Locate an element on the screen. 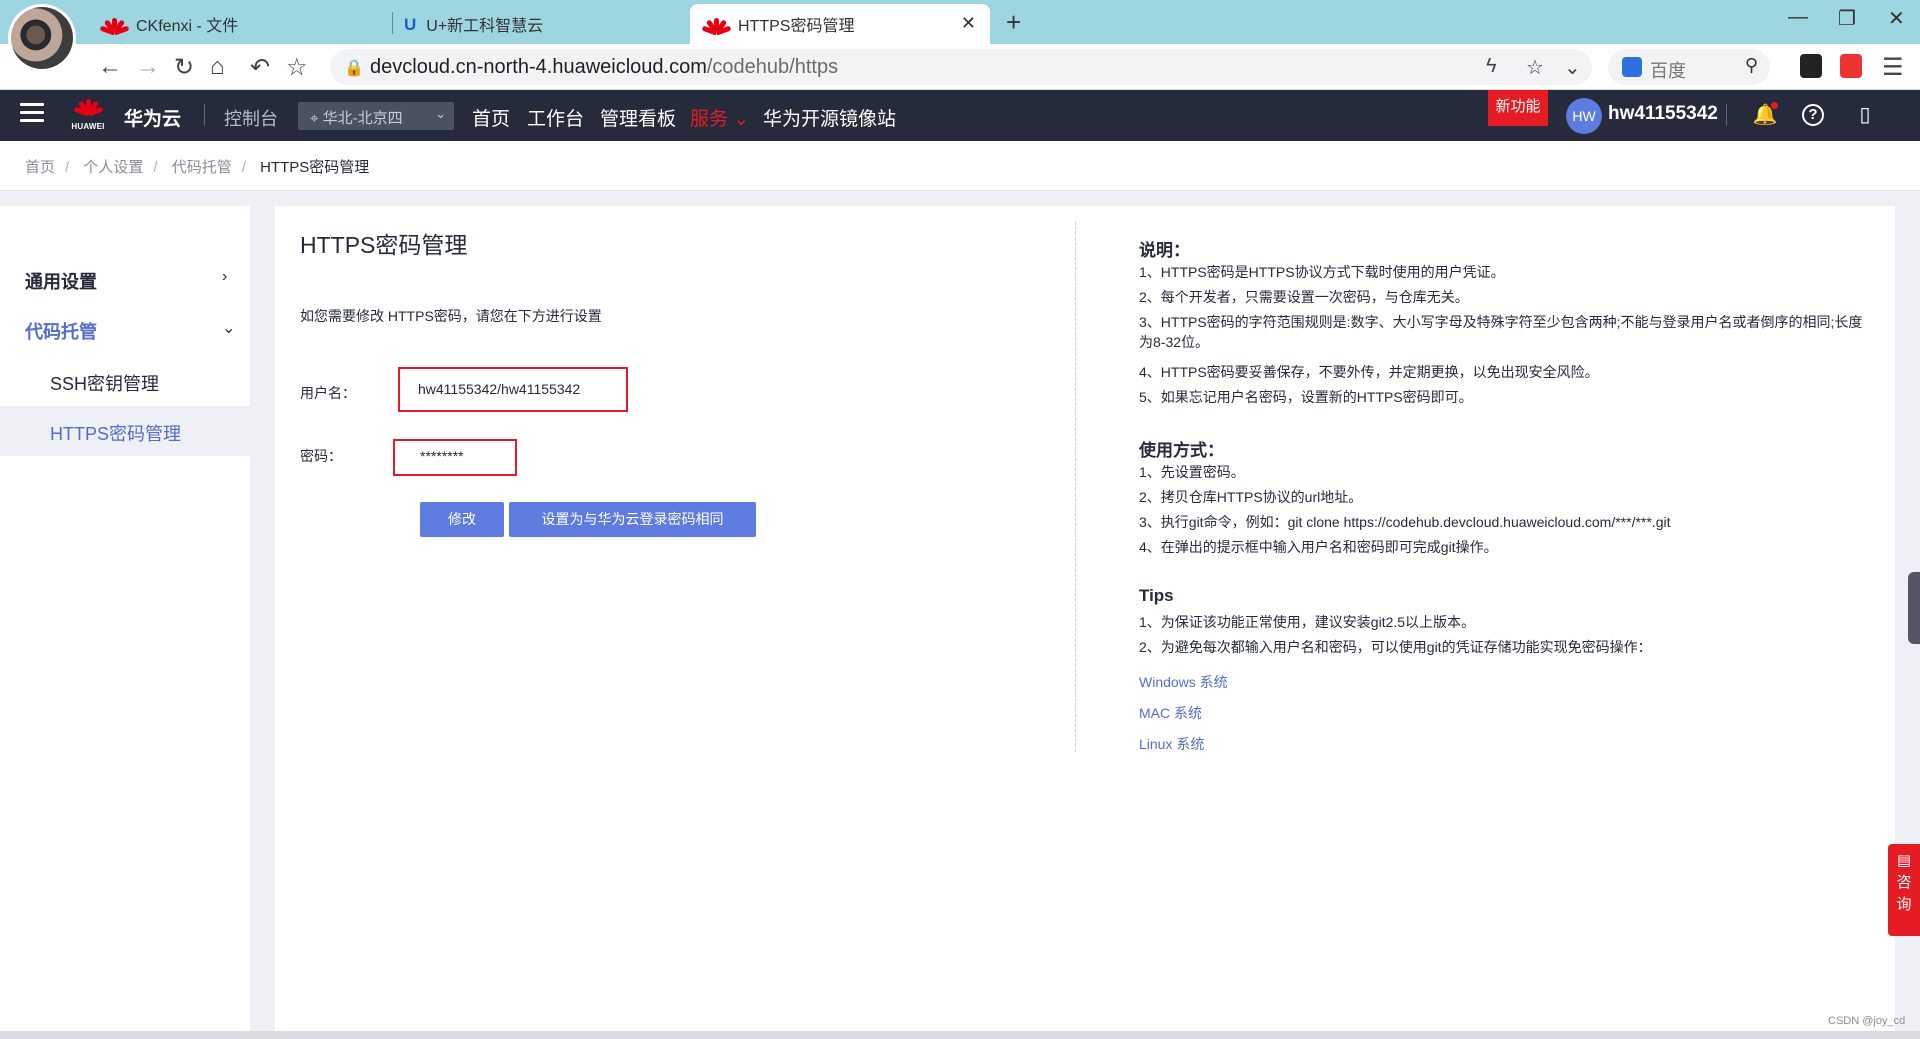  breadcrumb-personal-settings: 个人设置 is located at coordinates (113, 167).